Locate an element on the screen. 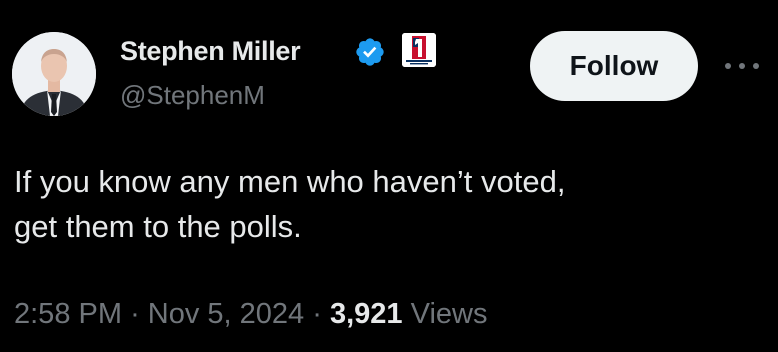  profile-photo-icon is located at coordinates (54, 74).